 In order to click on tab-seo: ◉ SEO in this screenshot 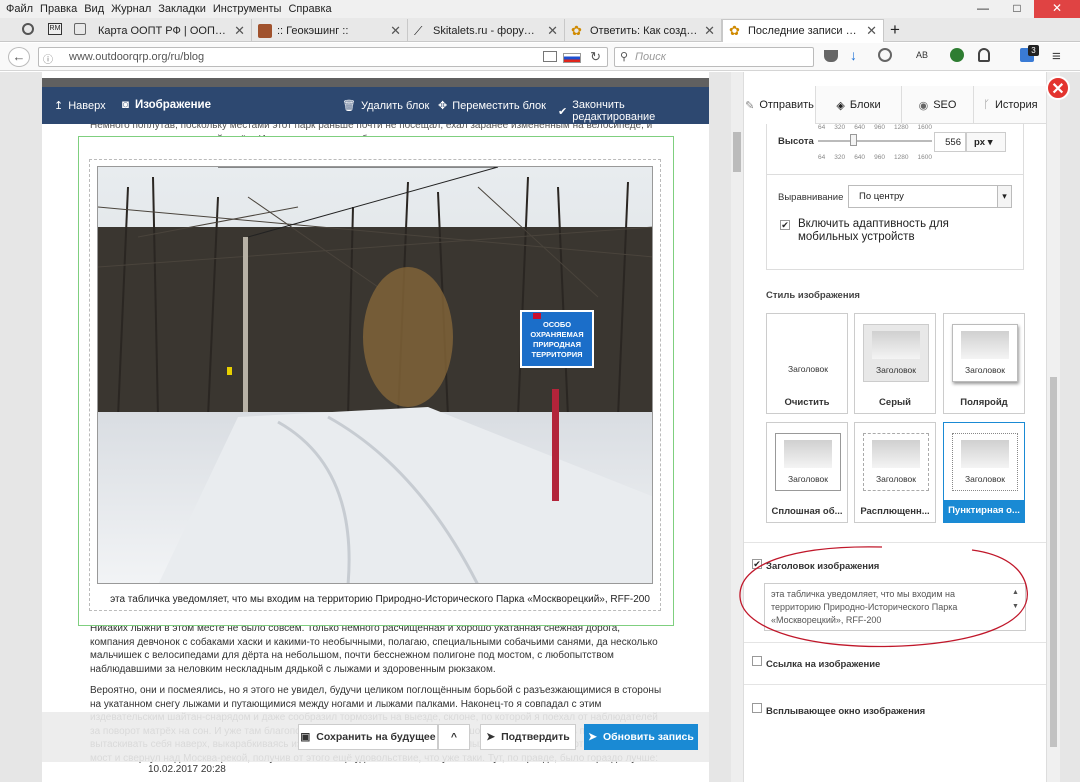, I will do `click(938, 105)`.